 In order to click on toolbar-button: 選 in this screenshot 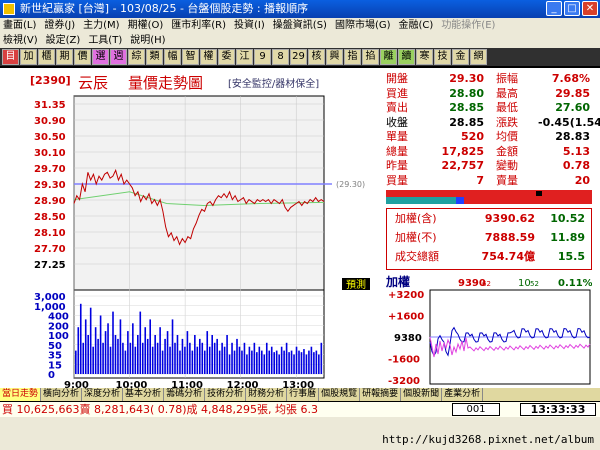, I will do `click(100, 57)`.